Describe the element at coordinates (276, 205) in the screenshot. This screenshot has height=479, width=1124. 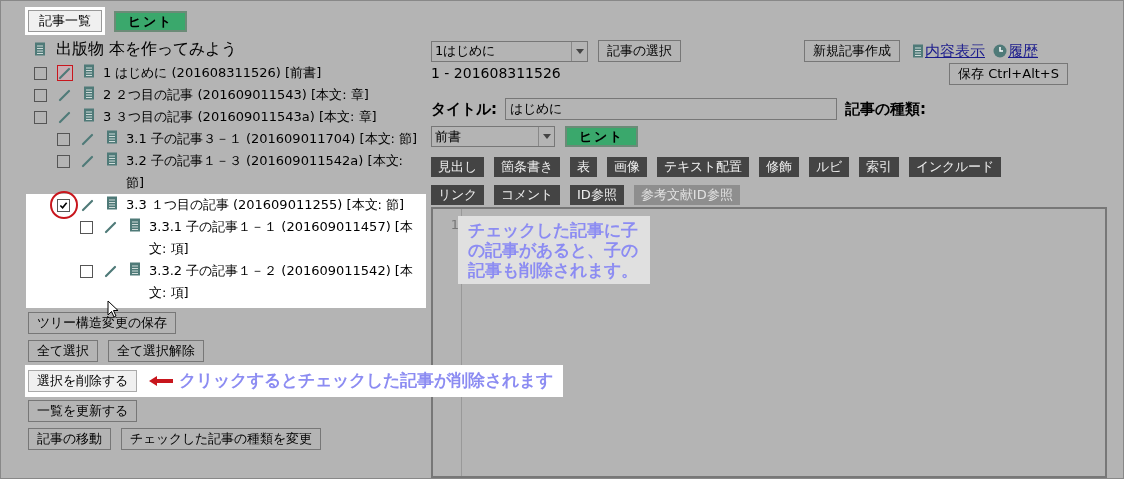
I see `article-title: 3.3 １つ目の記事 (201609011255) [本文: 節]` at that location.